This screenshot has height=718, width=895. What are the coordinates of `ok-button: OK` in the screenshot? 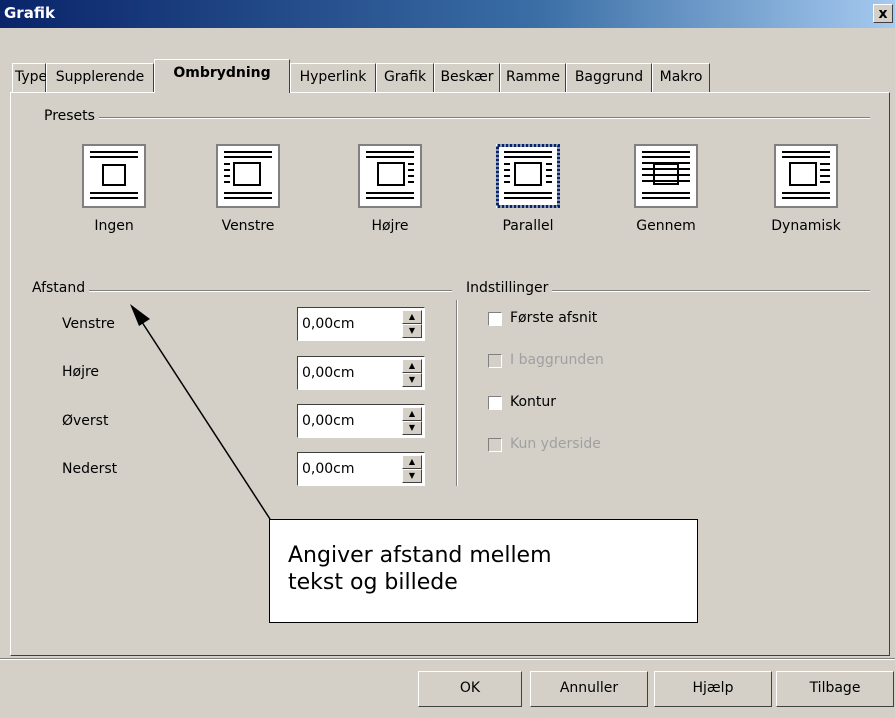 It's located at (470, 689).